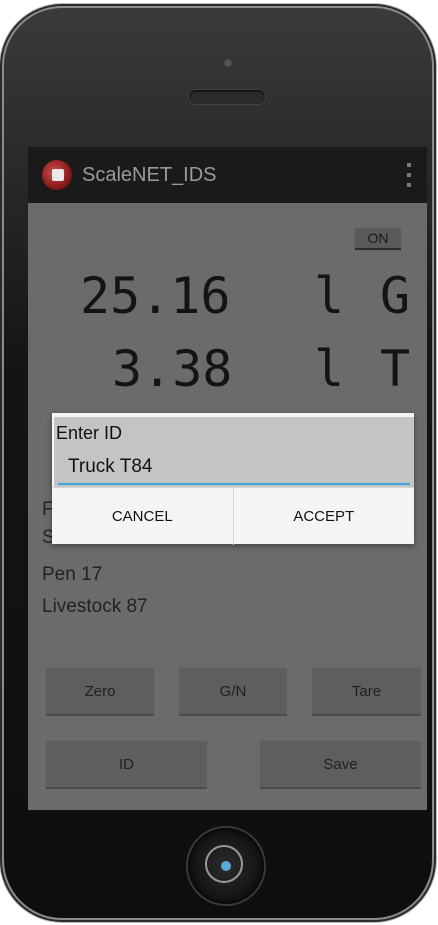  What do you see at coordinates (329, 369) in the screenshot?
I see `tare-weight-unit: l` at bounding box center [329, 369].